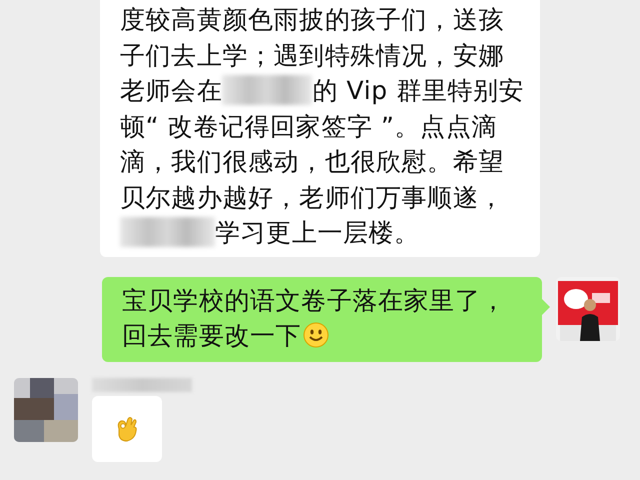 This screenshot has width=640, height=480. What do you see at coordinates (316, 335) in the screenshot?
I see `smiley-icon` at bounding box center [316, 335].